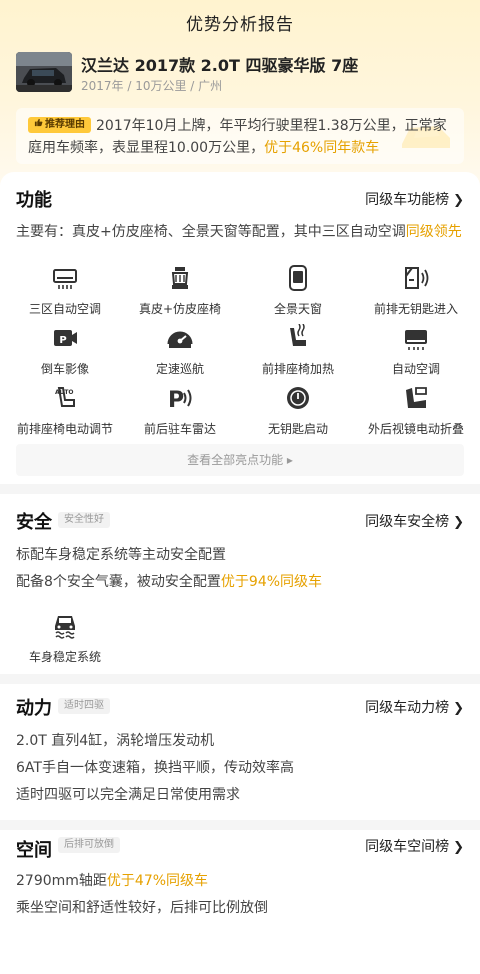  Describe the element at coordinates (89, 845) in the screenshot. I see `space-tag: 后排可放倒` at that location.